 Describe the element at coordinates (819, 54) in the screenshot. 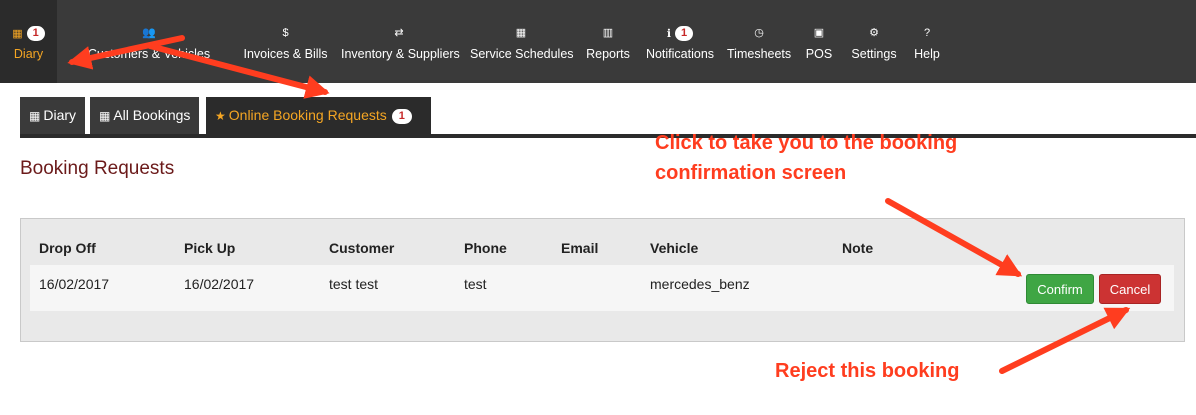

I see `nav-pos-label: POS` at that location.